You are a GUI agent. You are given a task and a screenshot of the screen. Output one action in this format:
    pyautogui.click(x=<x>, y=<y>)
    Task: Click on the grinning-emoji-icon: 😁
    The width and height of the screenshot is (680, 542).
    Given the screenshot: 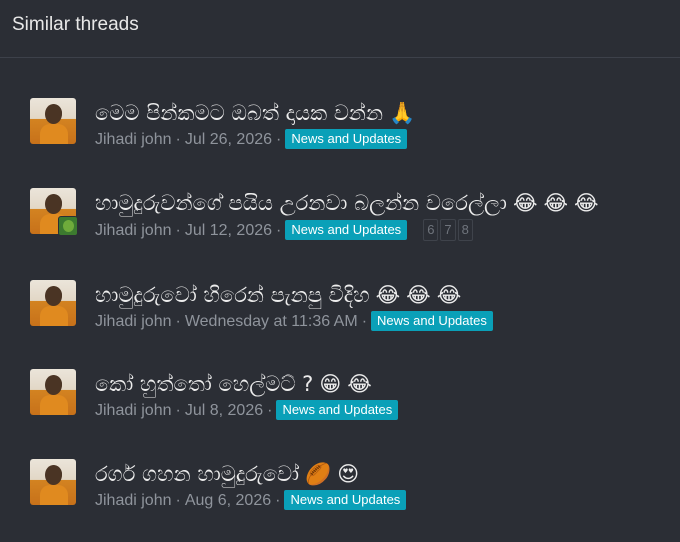 What is the action you would take?
    pyautogui.click(x=330, y=384)
    